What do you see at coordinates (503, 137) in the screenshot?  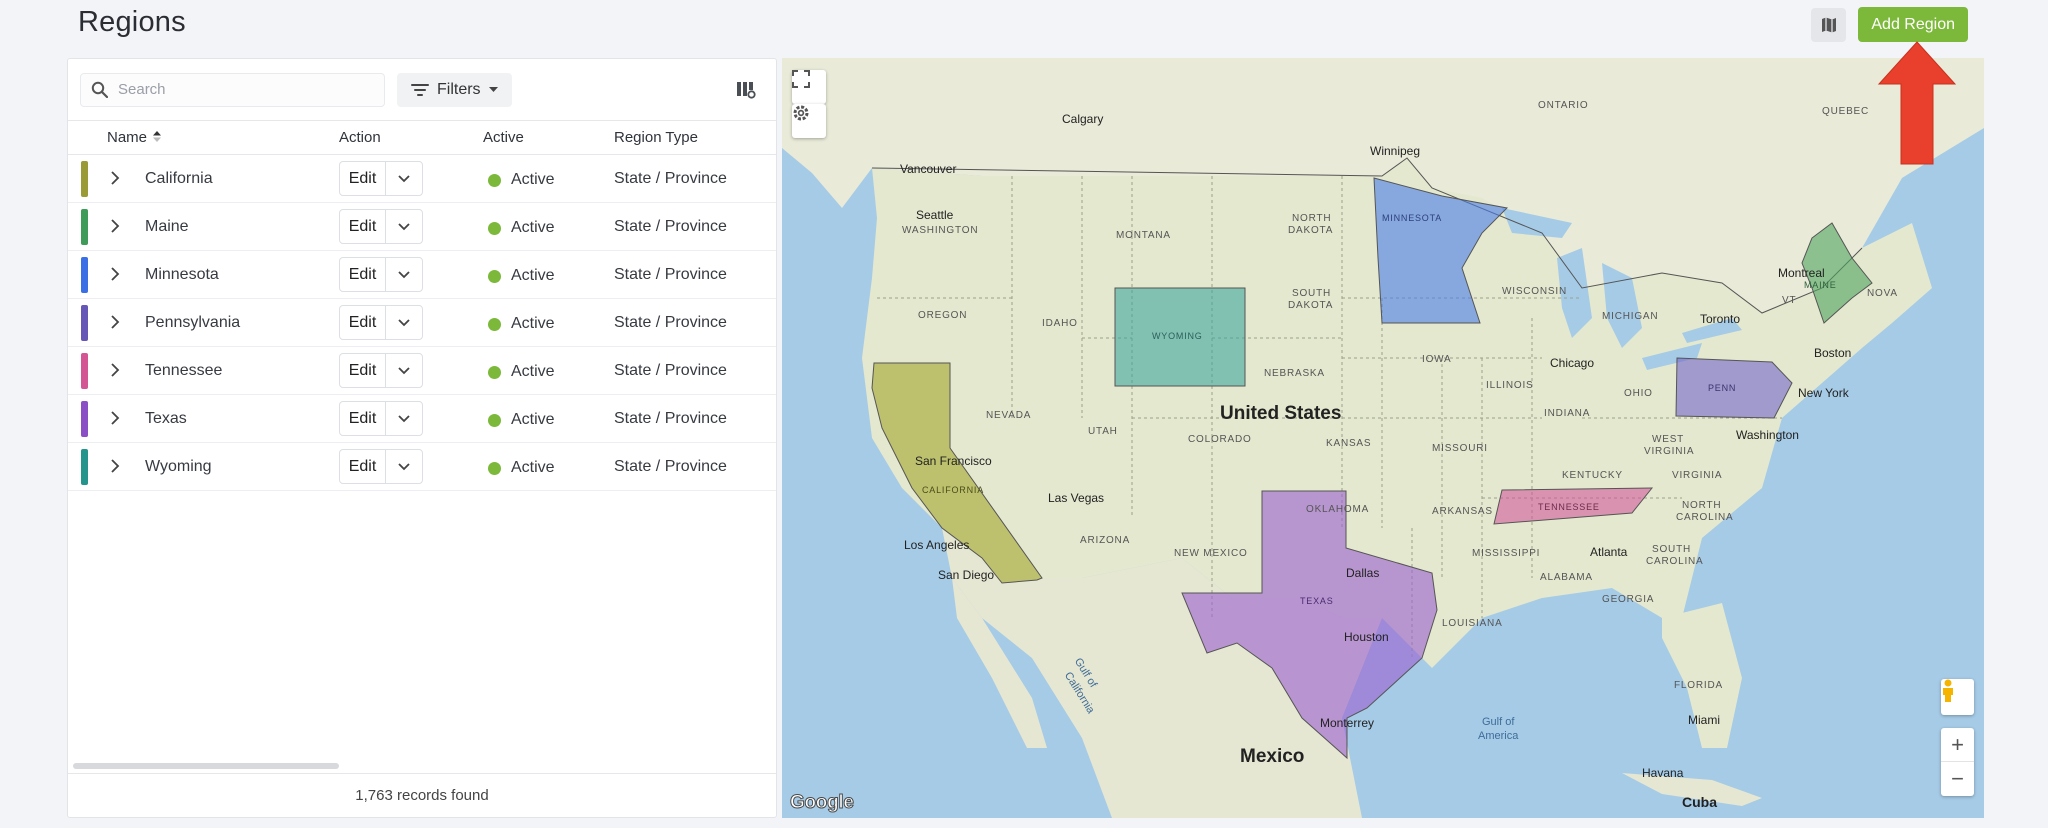 I see `col-active-header: Active` at bounding box center [503, 137].